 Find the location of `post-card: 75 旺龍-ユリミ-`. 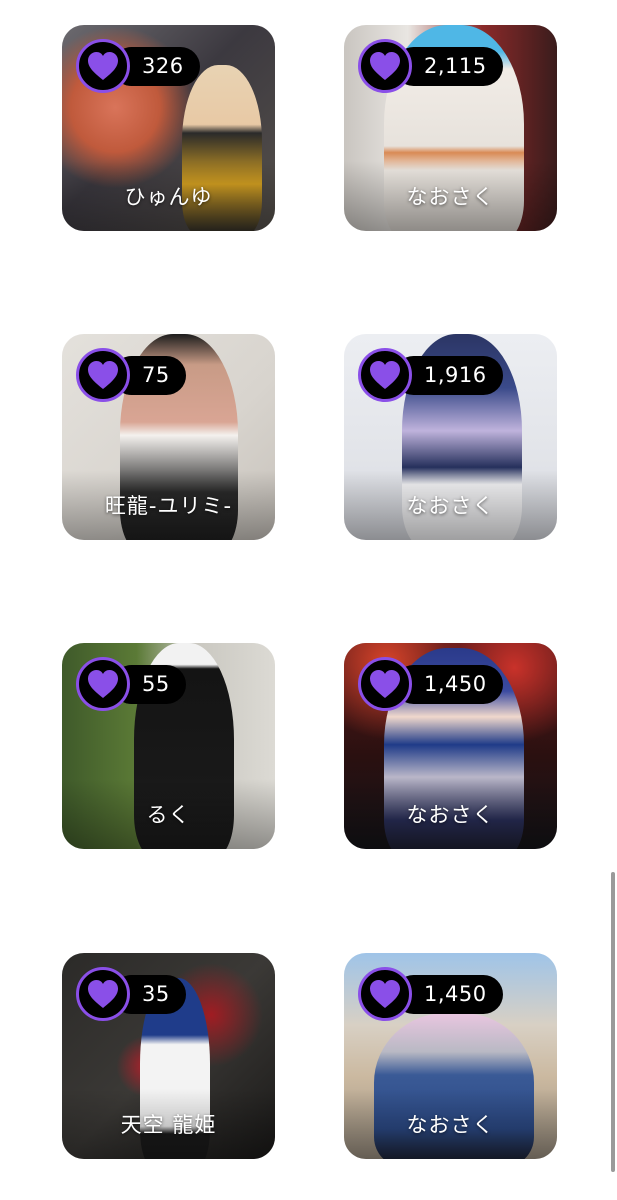

post-card: 75 旺龍-ユリミ- is located at coordinates (168, 437).